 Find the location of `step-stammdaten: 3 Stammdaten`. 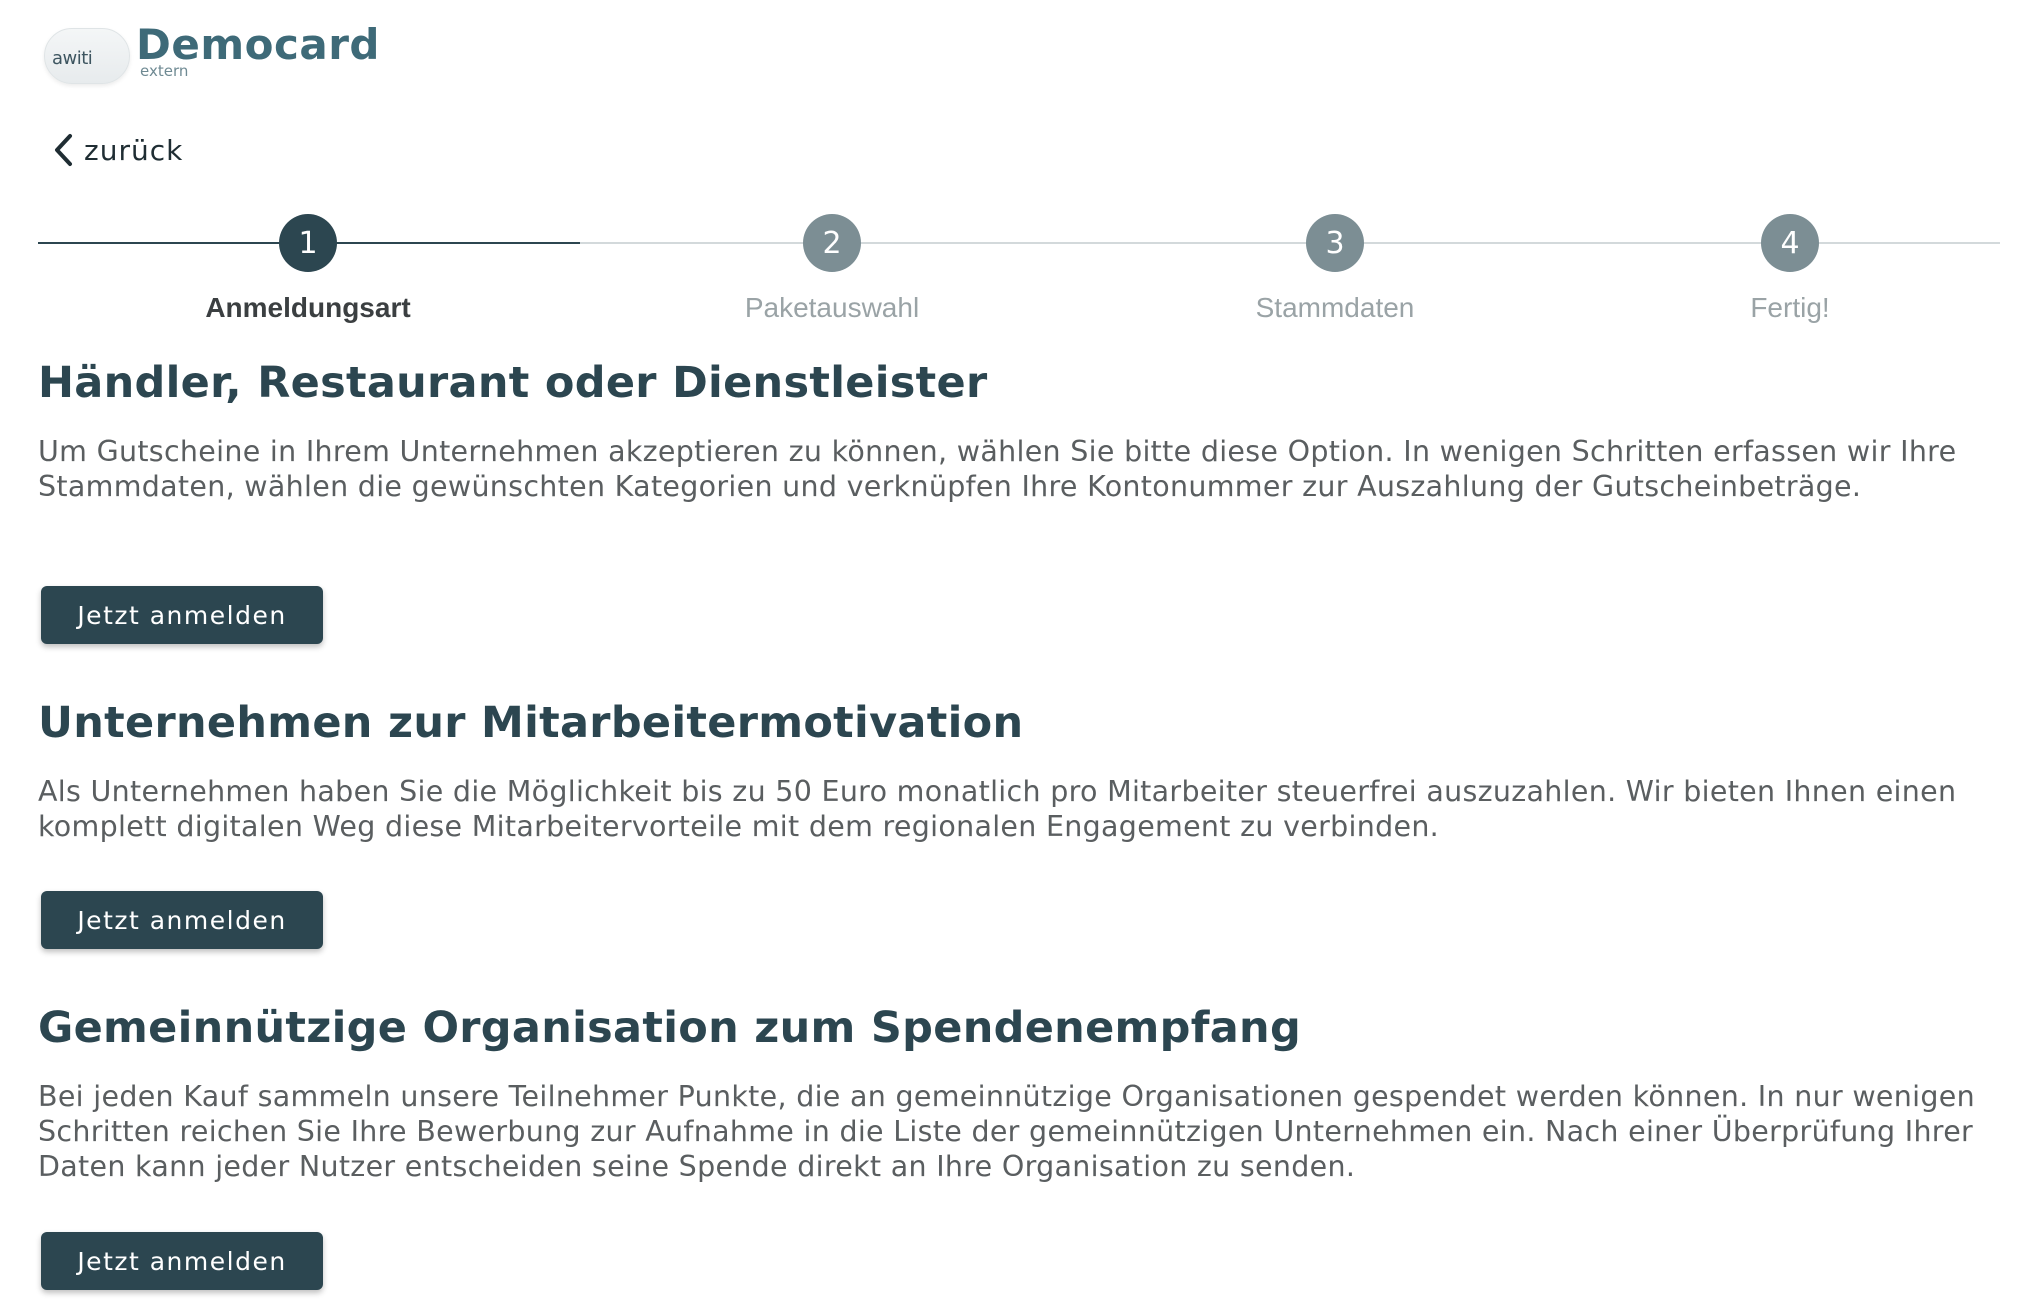

step-stammdaten: 3 Stammdaten is located at coordinates (1335, 269).